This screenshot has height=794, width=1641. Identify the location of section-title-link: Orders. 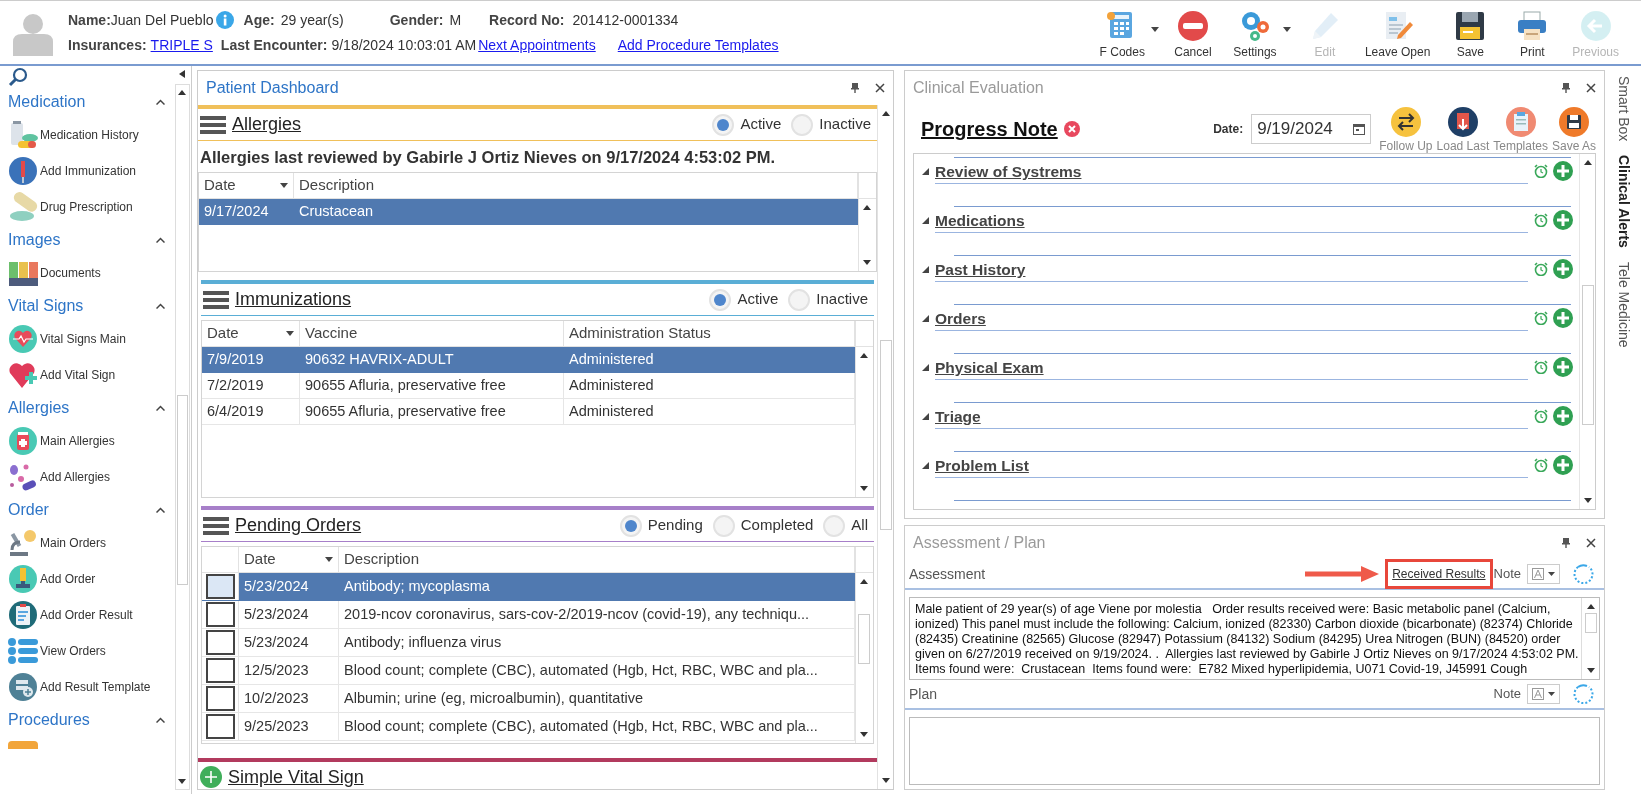
(960, 318).